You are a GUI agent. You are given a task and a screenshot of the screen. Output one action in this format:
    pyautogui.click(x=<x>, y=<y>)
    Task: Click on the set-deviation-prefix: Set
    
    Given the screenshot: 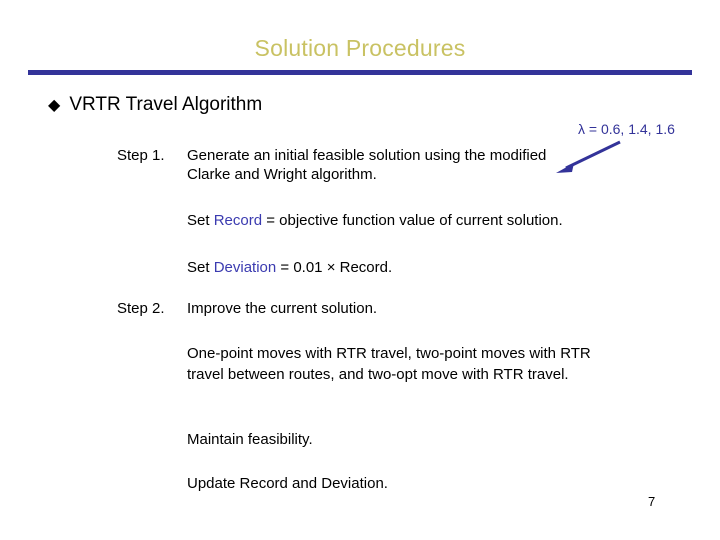 What is the action you would take?
    pyautogui.click(x=200, y=267)
    